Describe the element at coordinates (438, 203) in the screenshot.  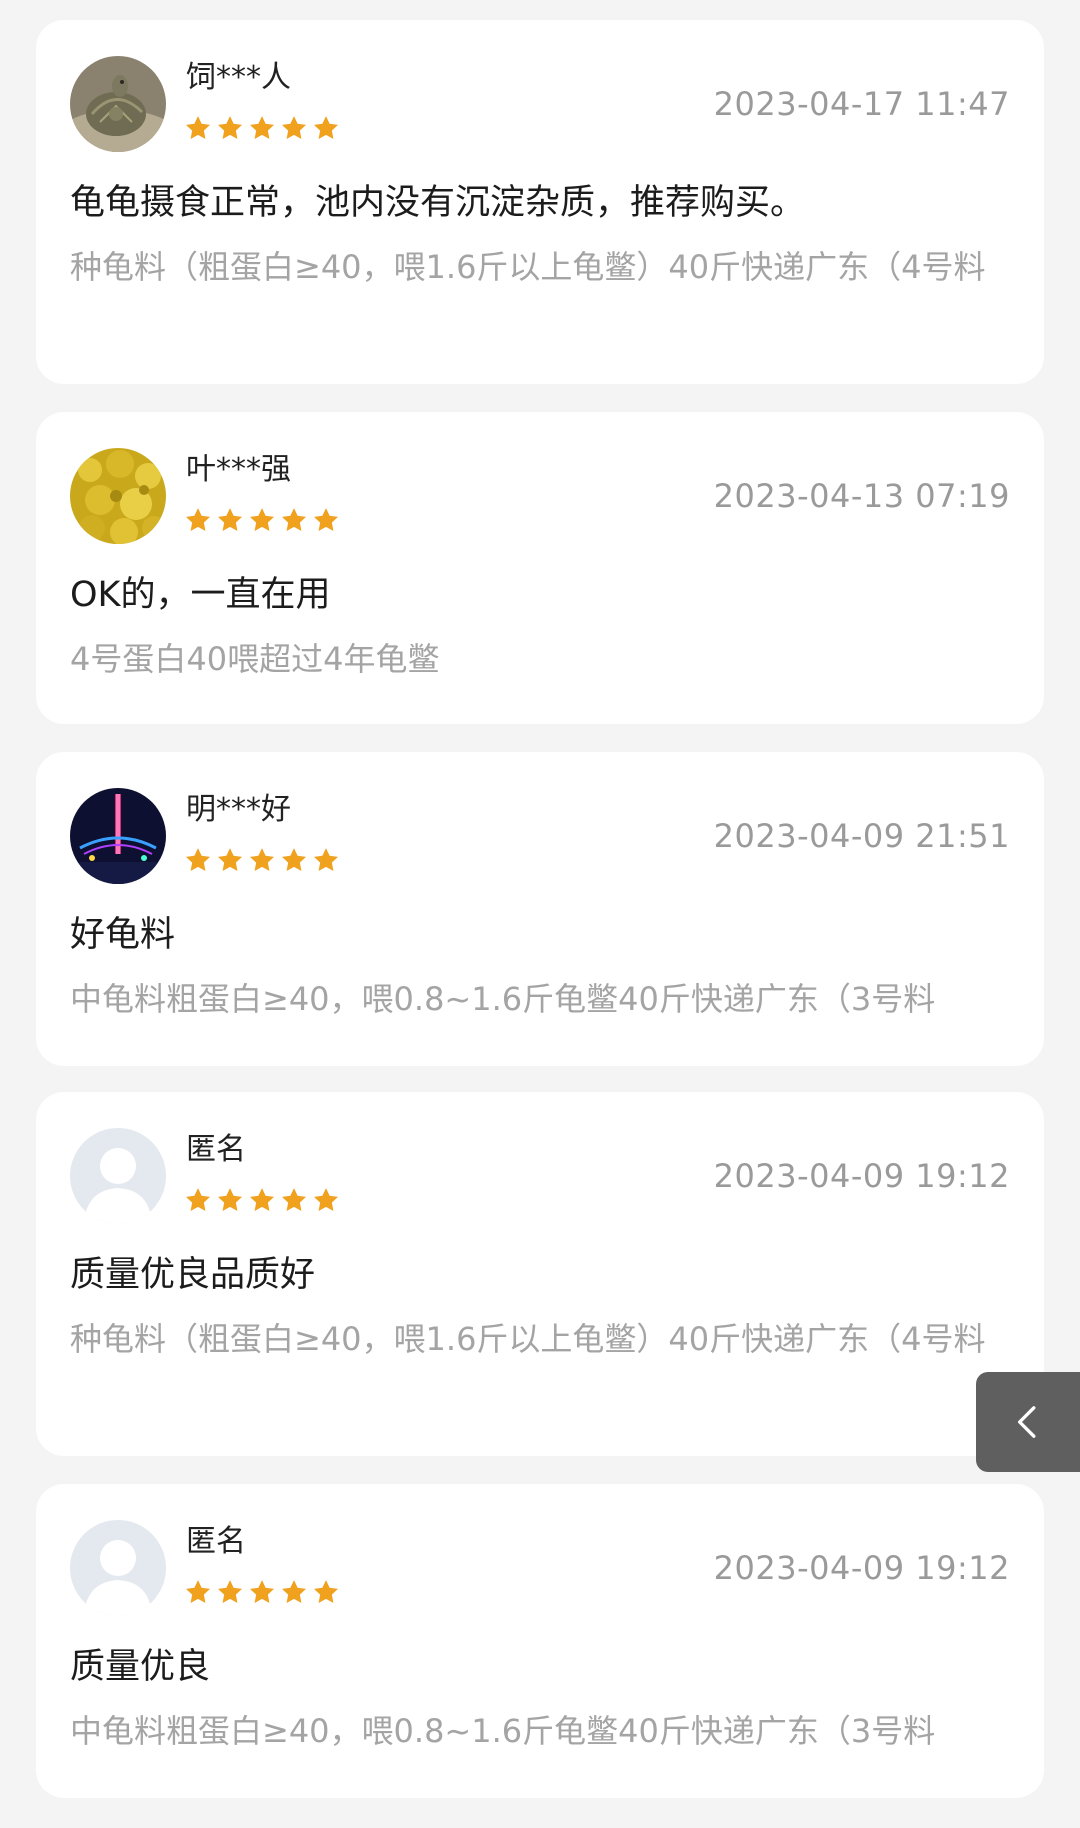
I see `review-comment: 龟龟摄食正常，池内没有沉淀杂质，推荐购买。` at that location.